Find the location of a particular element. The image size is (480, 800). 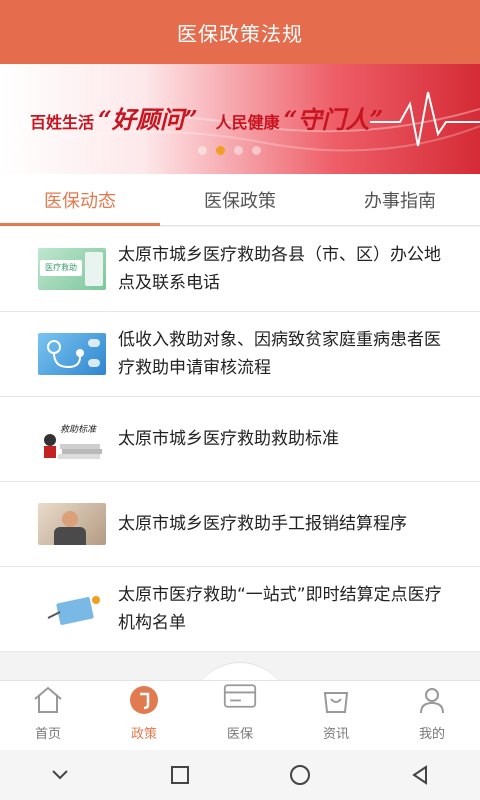

banner-slogan: 百姓生活 “好顾问” 人民健康 “守门人” is located at coordinates (208, 117).